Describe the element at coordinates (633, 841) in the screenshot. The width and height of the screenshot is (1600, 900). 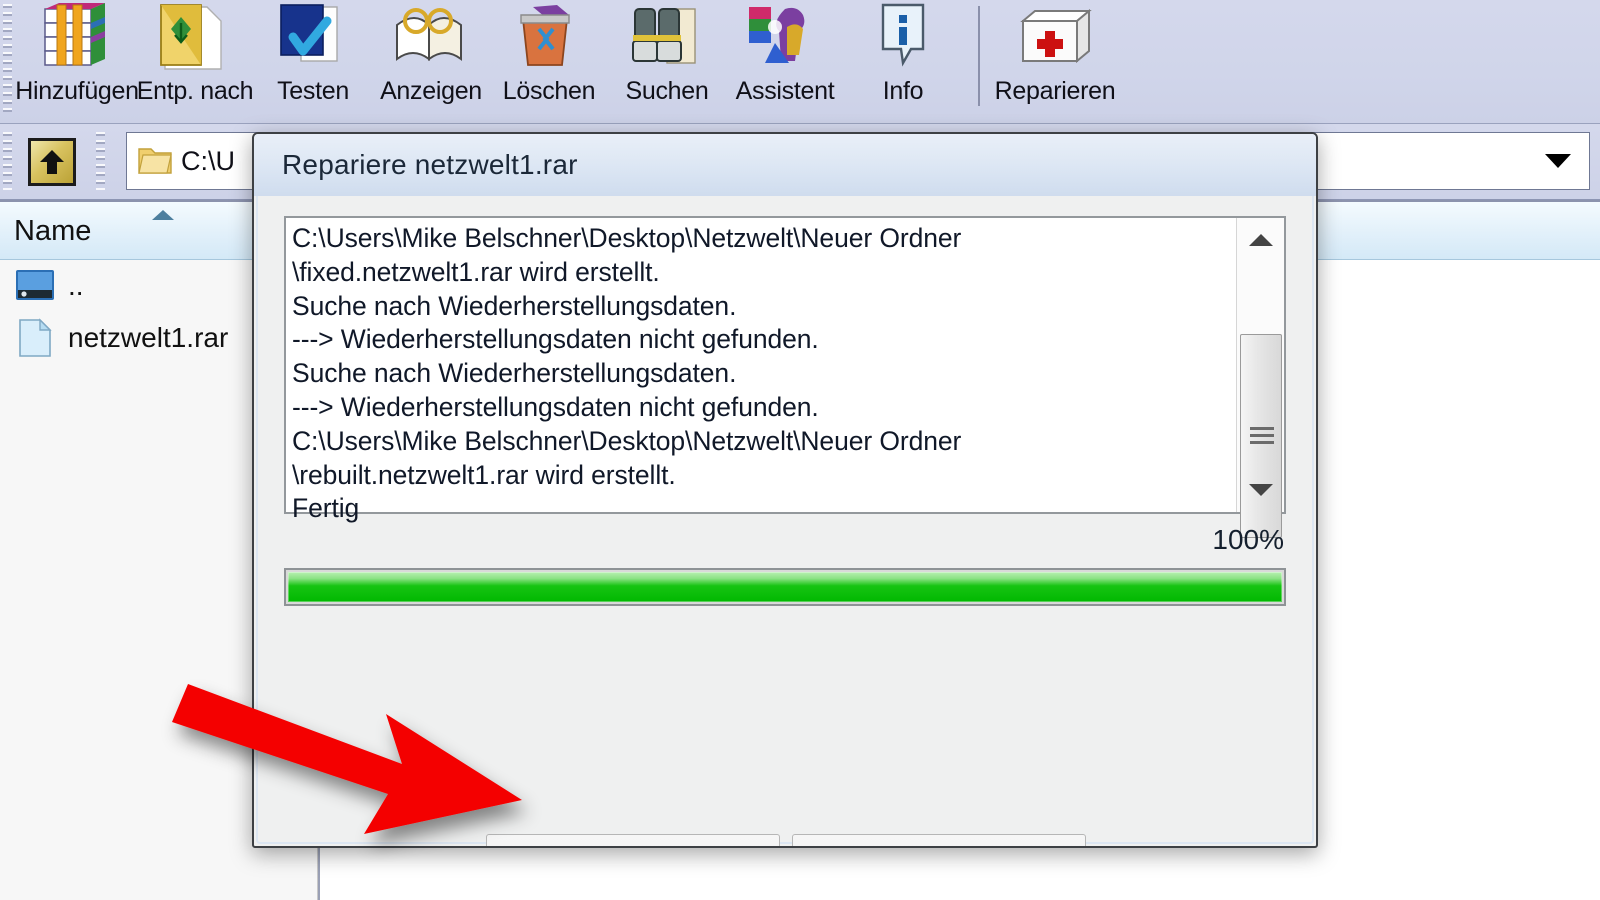
I see `background-button: Hintergrund` at that location.